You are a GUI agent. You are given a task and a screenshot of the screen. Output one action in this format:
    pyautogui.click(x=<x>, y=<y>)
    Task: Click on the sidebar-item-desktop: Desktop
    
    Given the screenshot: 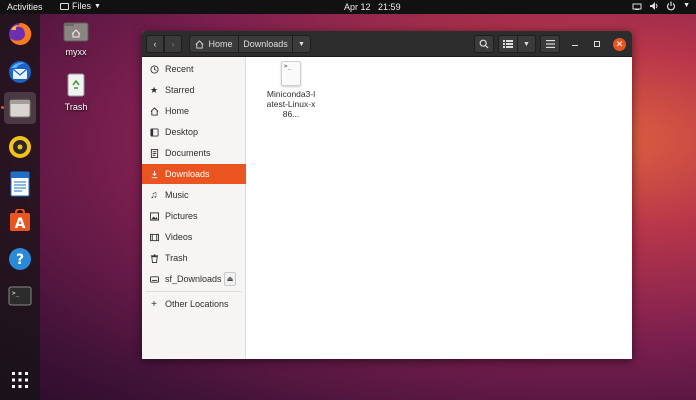 What is the action you would take?
    pyautogui.click(x=194, y=132)
    